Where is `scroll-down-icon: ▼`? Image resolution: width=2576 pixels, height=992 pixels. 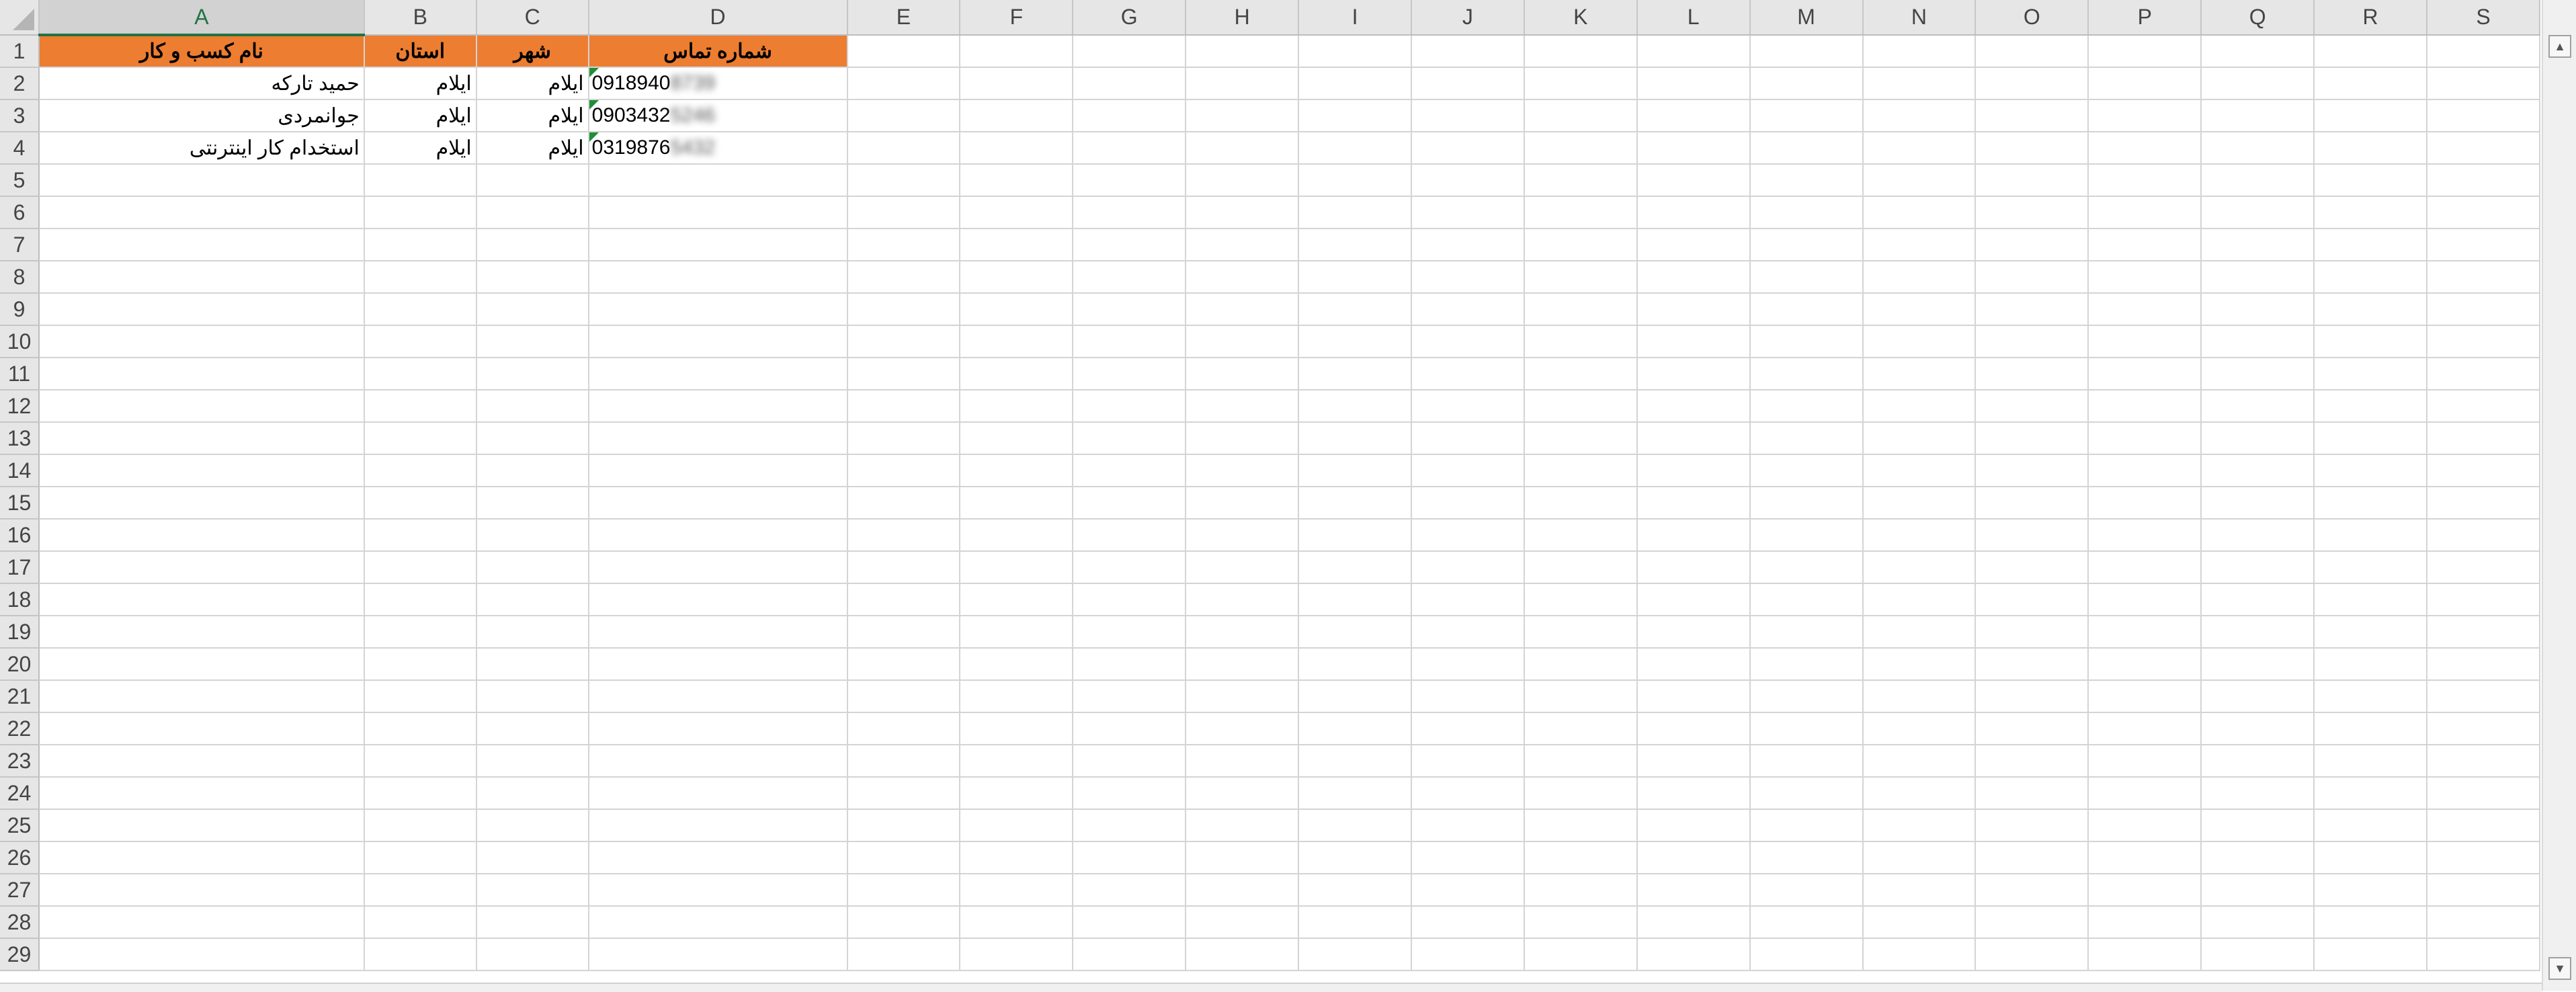
scroll-down-icon: ▼ is located at coordinates (2559, 968).